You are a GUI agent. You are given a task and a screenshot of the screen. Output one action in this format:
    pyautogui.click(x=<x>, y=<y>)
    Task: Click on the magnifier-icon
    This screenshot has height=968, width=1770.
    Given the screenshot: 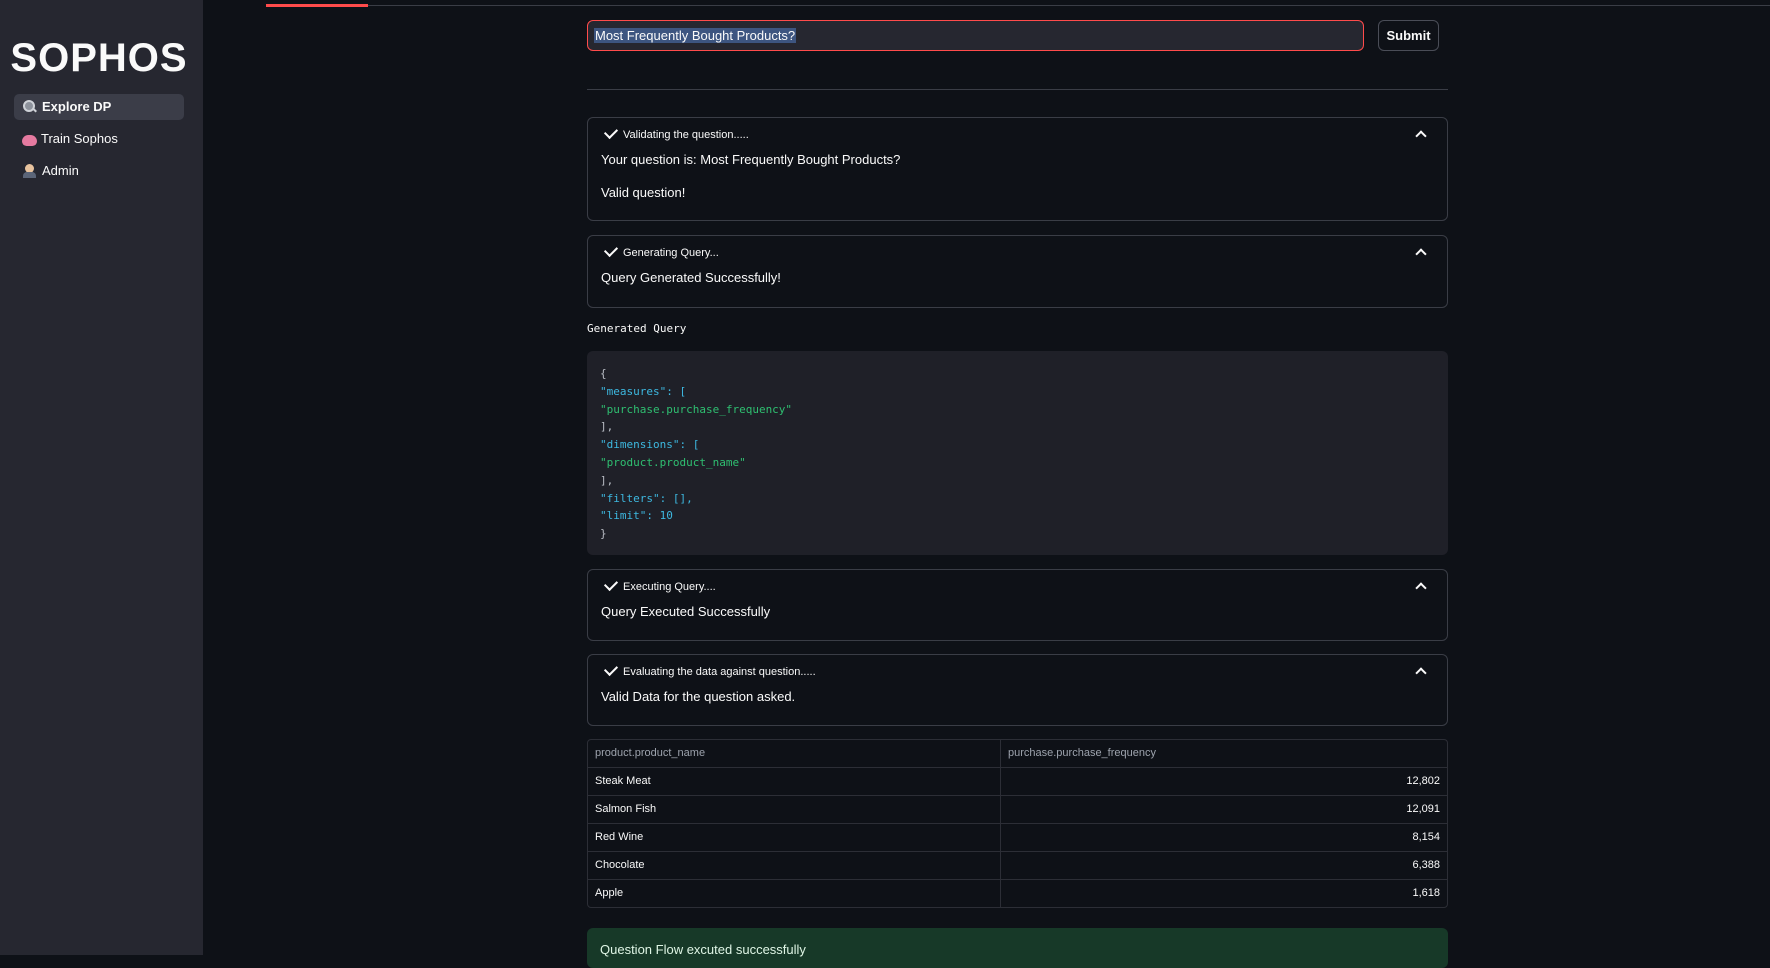 What is the action you would take?
    pyautogui.click(x=30, y=107)
    